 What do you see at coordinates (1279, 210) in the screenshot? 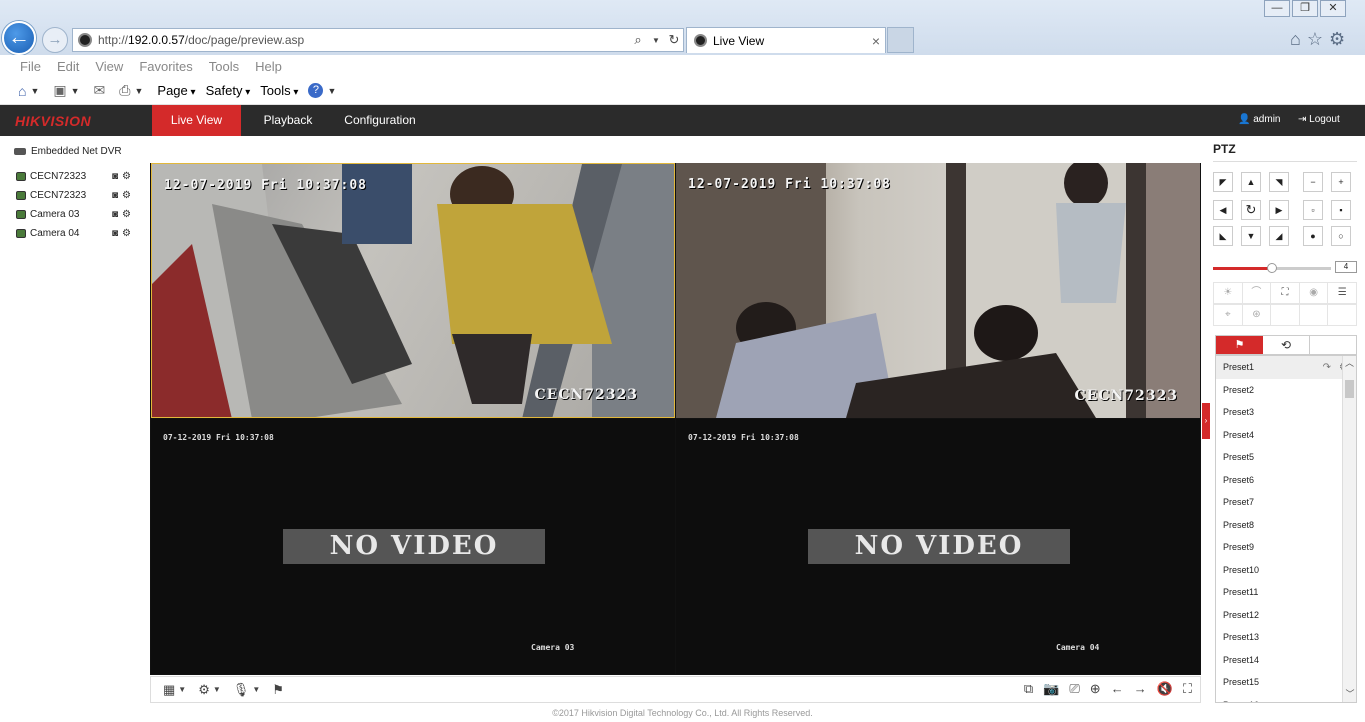
I see `ptz-right-button: ▶` at bounding box center [1279, 210].